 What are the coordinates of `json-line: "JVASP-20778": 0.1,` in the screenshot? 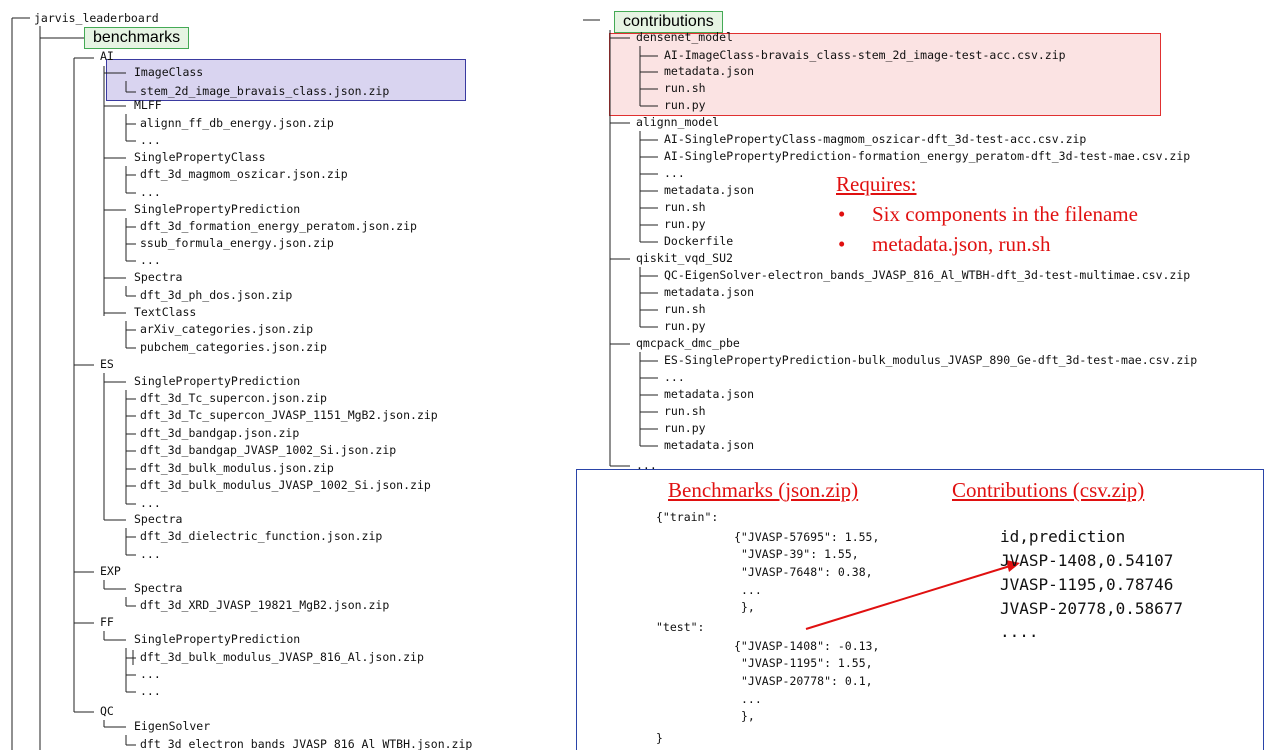 It's located at (807, 681).